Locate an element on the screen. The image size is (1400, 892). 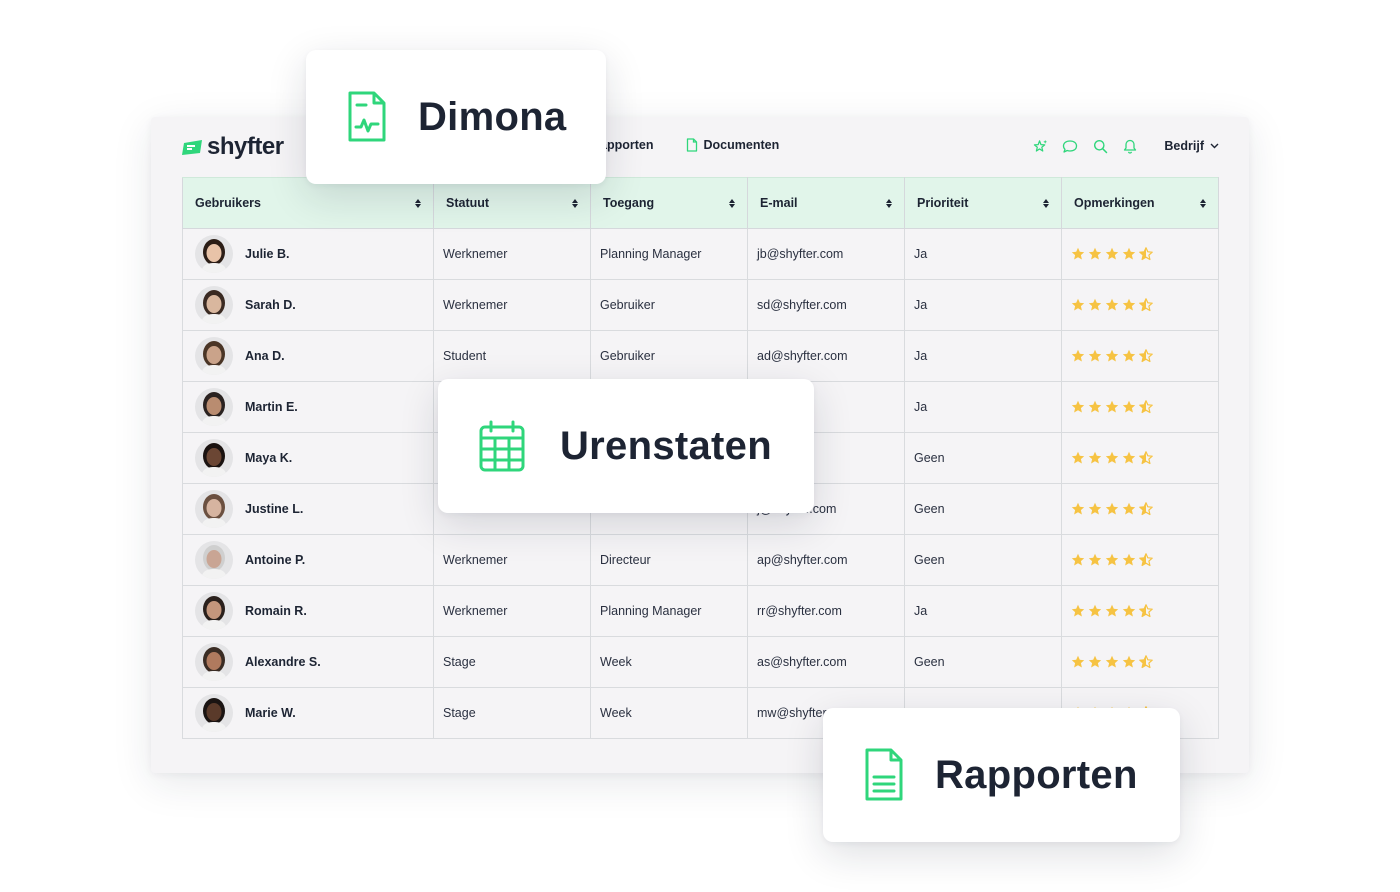
email-cell: as@shyfter.com is located at coordinates (826, 662).